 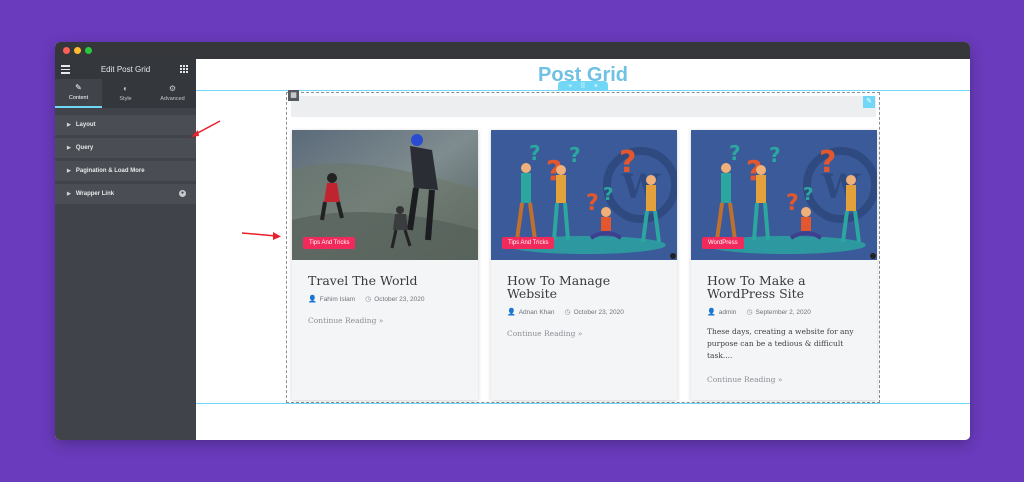 I want to click on post-meta: 👤 admin ◷ September 2, 2020, so click(x=784, y=312).